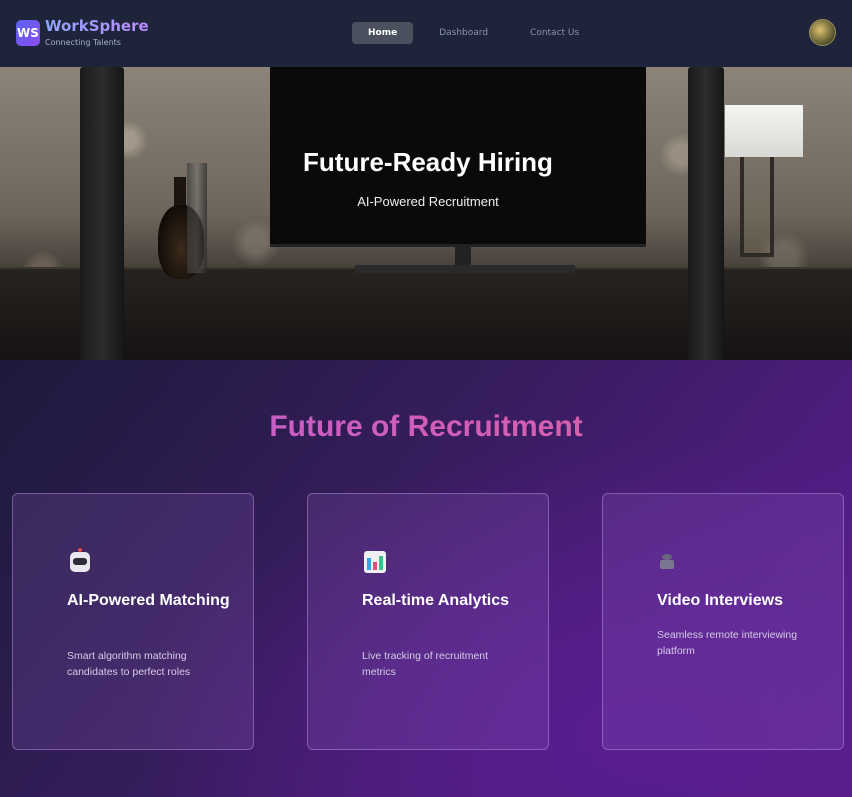  Describe the element at coordinates (102, 213) in the screenshot. I see `left-speaker` at that location.